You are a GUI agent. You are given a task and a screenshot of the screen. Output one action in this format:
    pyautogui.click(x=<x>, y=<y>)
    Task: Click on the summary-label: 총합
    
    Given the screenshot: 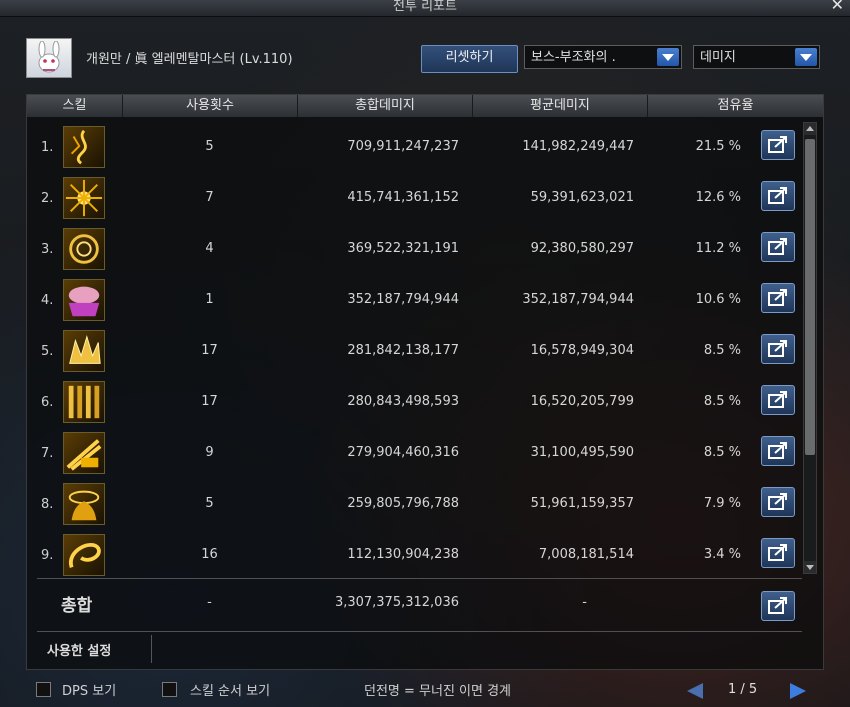 What is the action you would take?
    pyautogui.click(x=77, y=606)
    